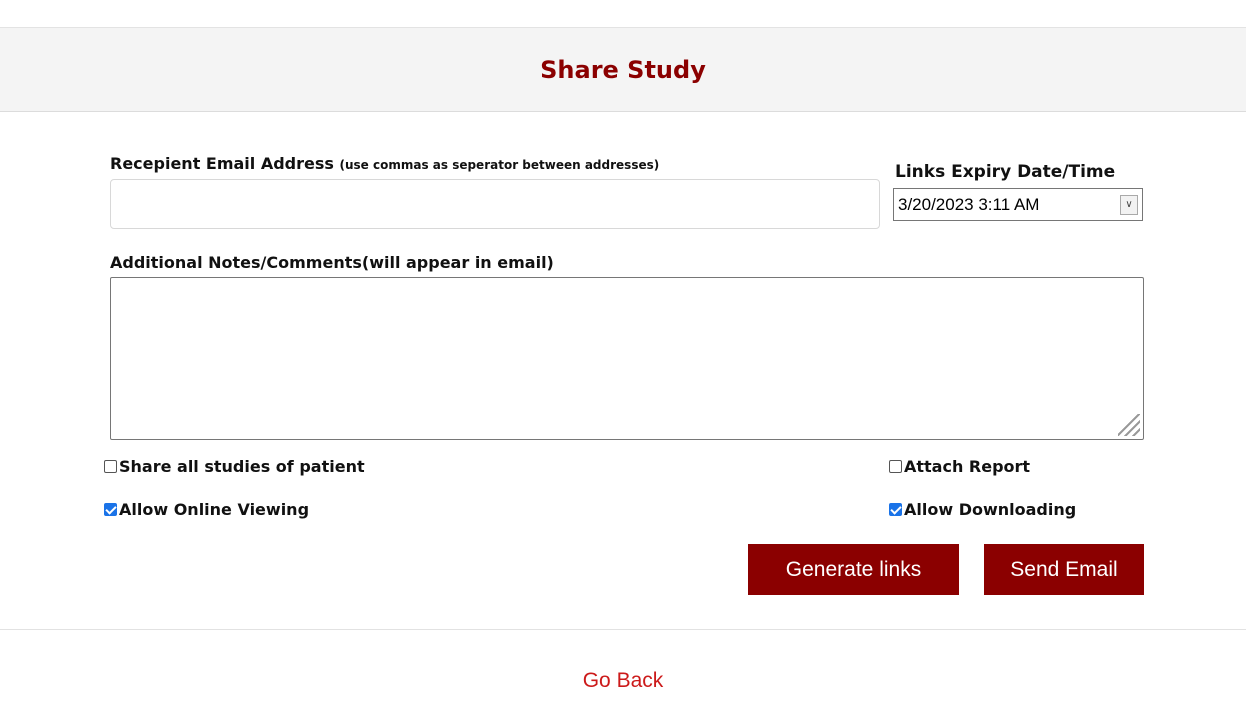 The height and width of the screenshot is (728, 1246). I want to click on allow-downloading-label: Allow Downloading, so click(990, 509).